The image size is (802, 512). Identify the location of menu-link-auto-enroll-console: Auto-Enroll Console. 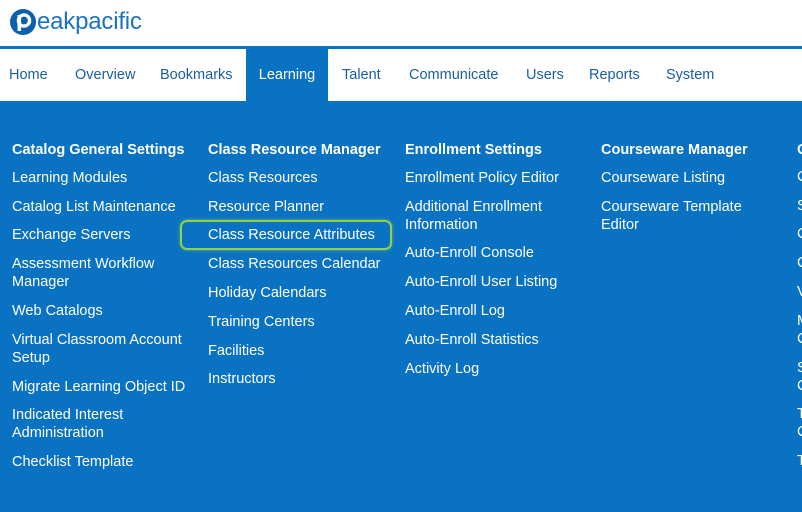
(469, 253).